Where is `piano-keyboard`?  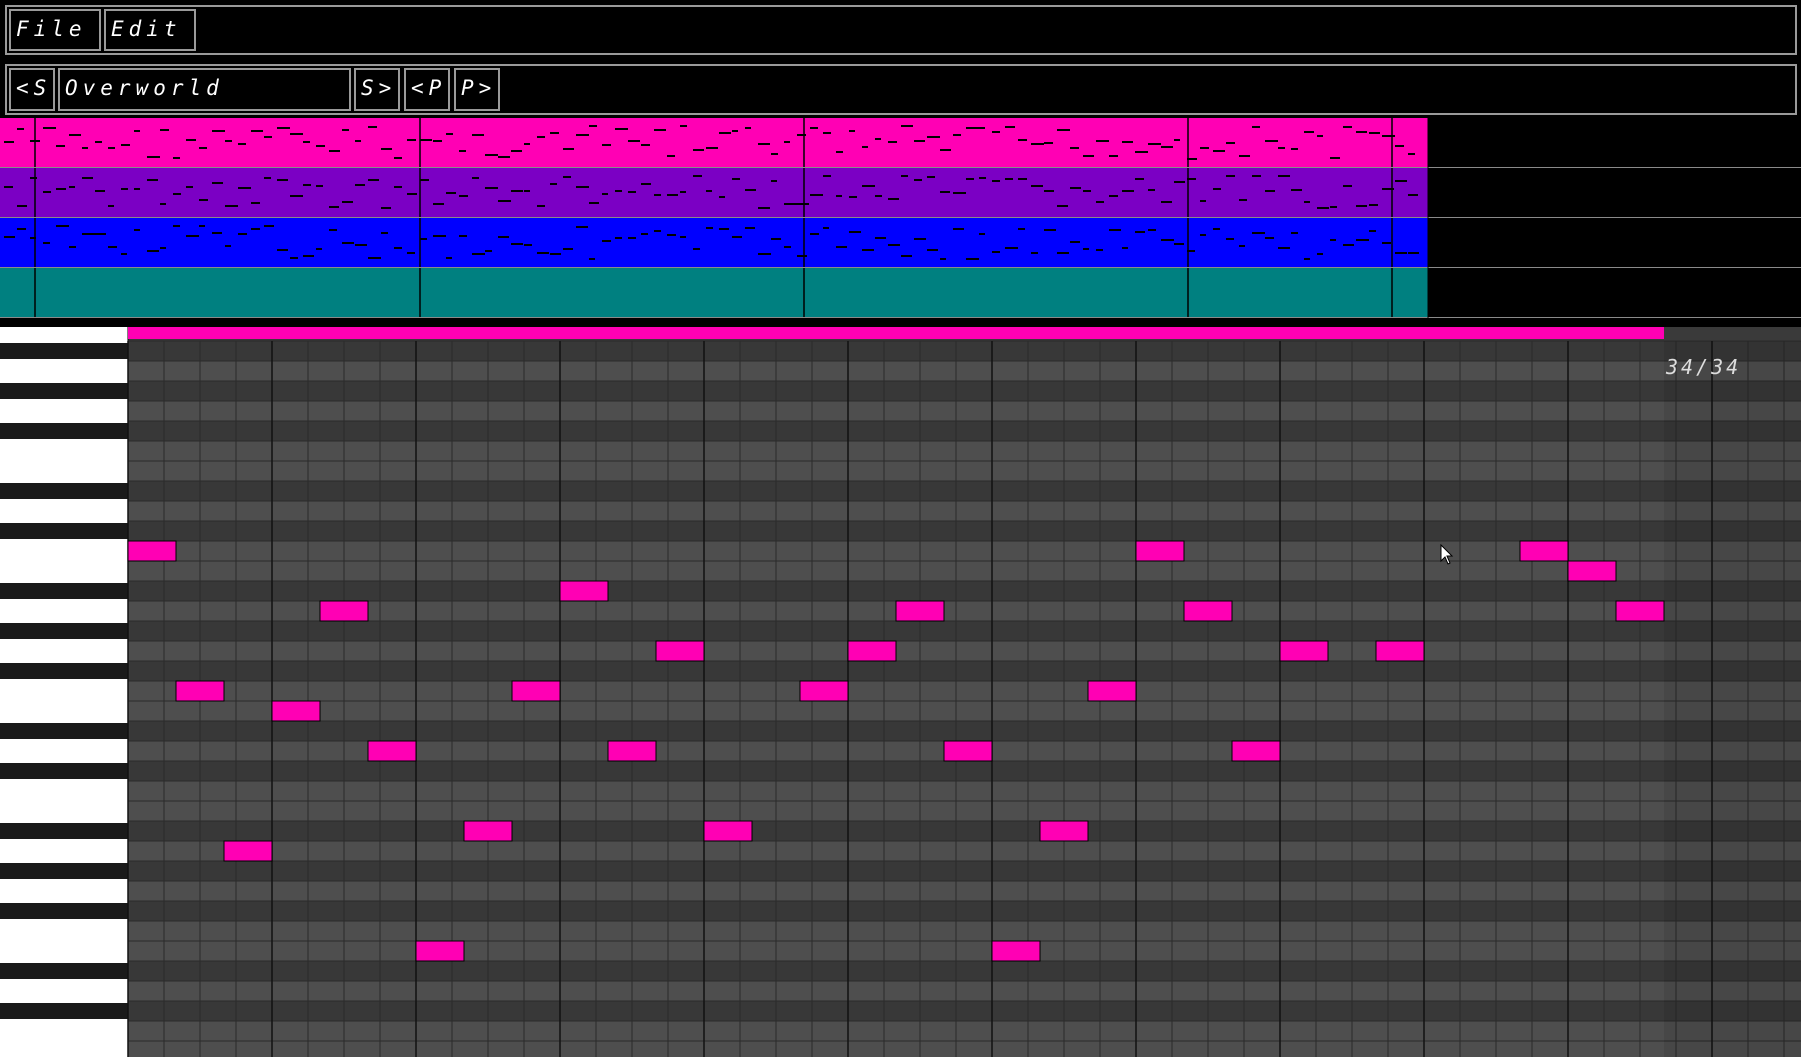 piano-keyboard is located at coordinates (64, 692).